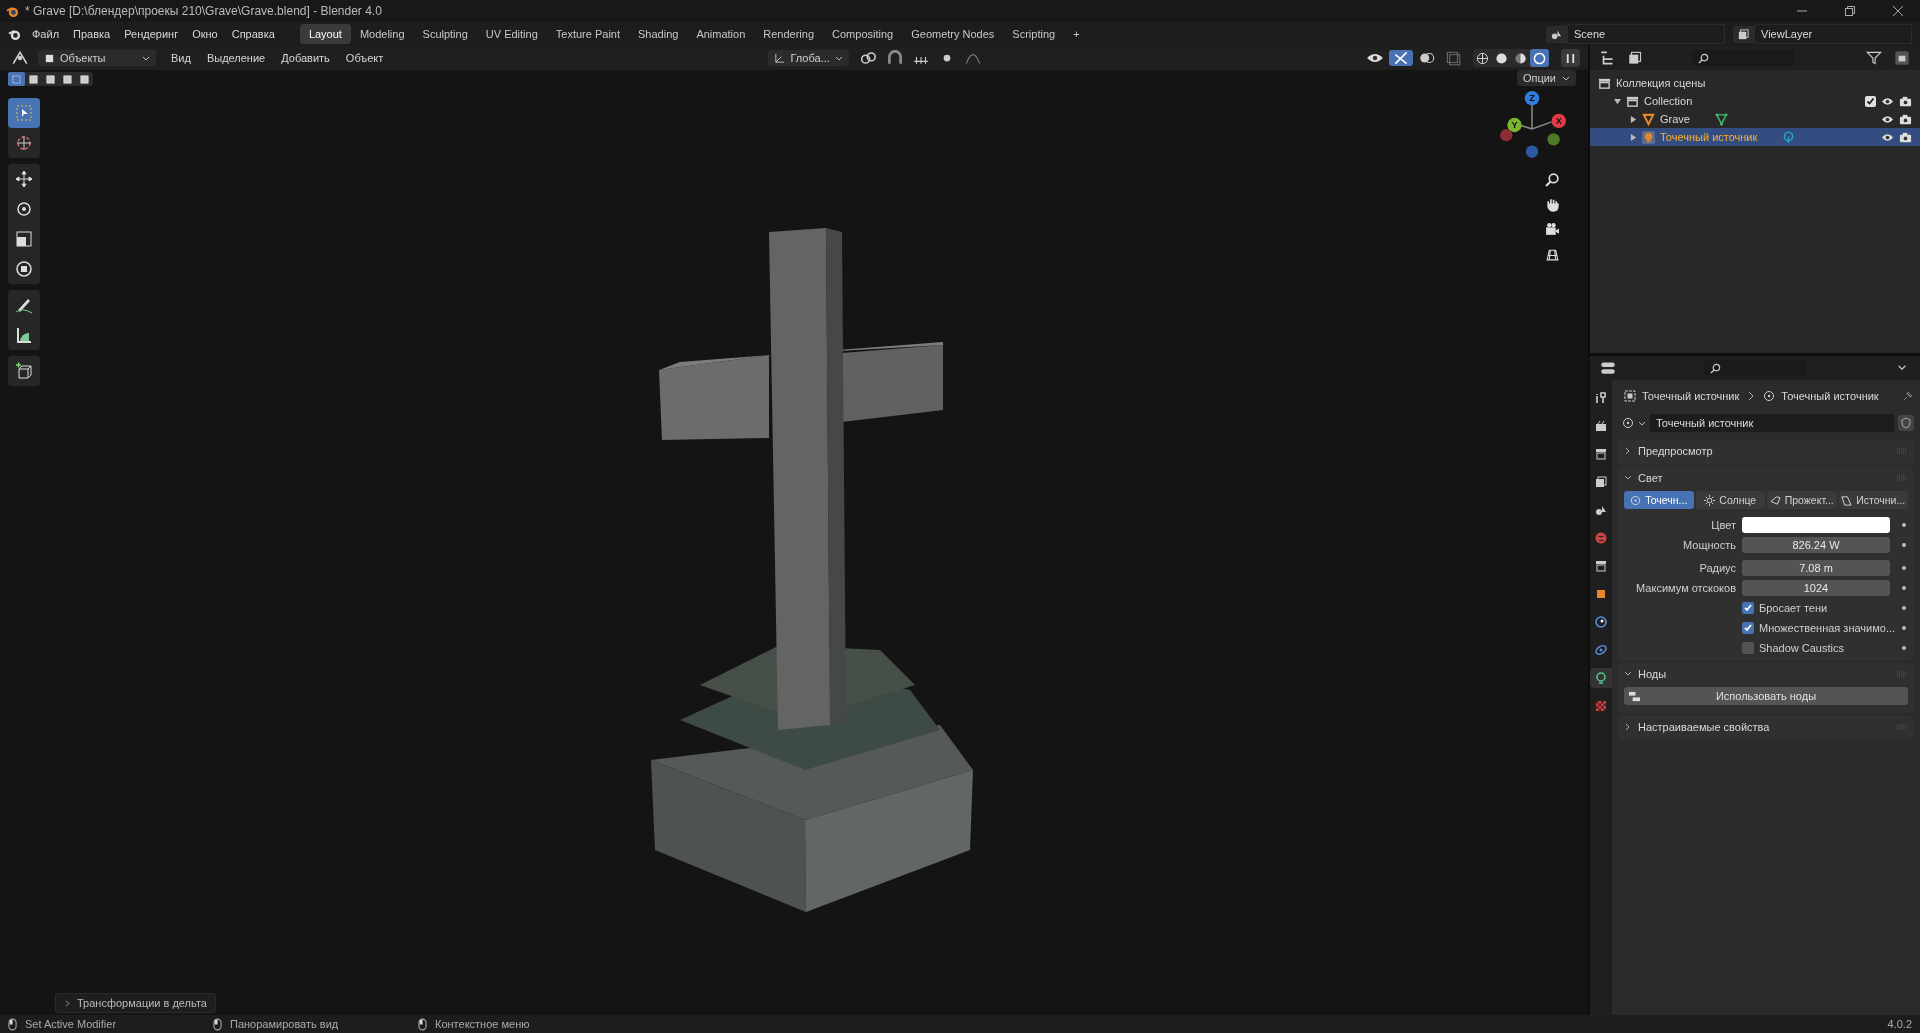  I want to click on outliner-row: Точечный источник, so click(1755, 137).